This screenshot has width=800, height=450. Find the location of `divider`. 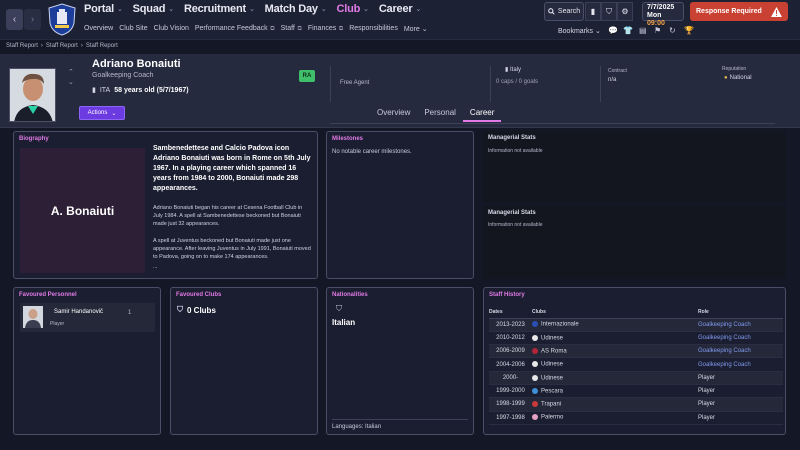

divider is located at coordinates (400, 419).